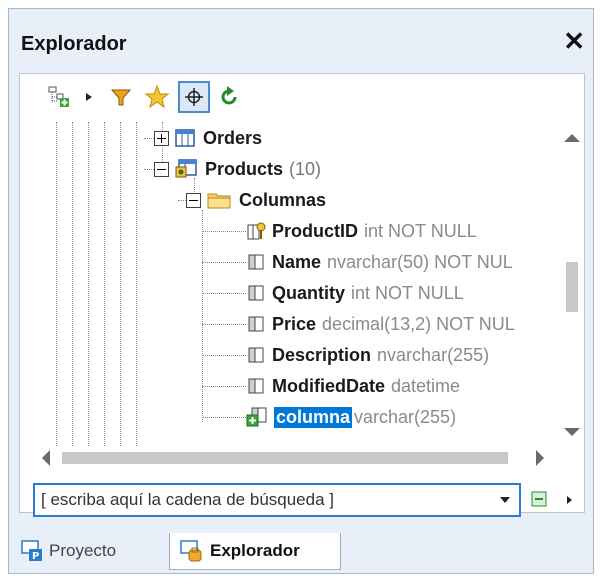 The image size is (600, 579). I want to click on tree-node-column: Quantity int NOT NULL, so click(333, 293).